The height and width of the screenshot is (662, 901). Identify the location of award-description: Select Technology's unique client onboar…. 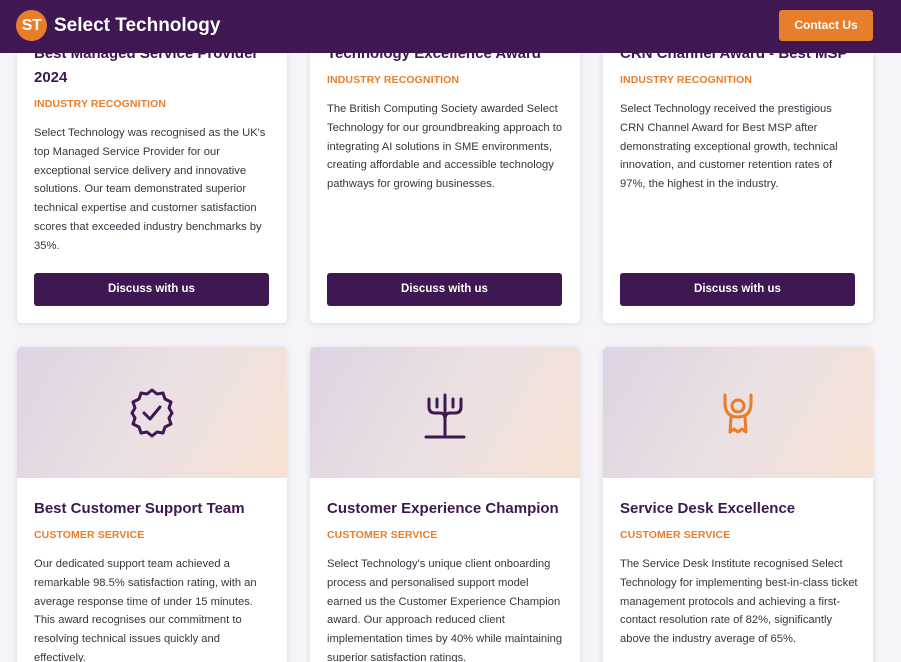
(445, 610).